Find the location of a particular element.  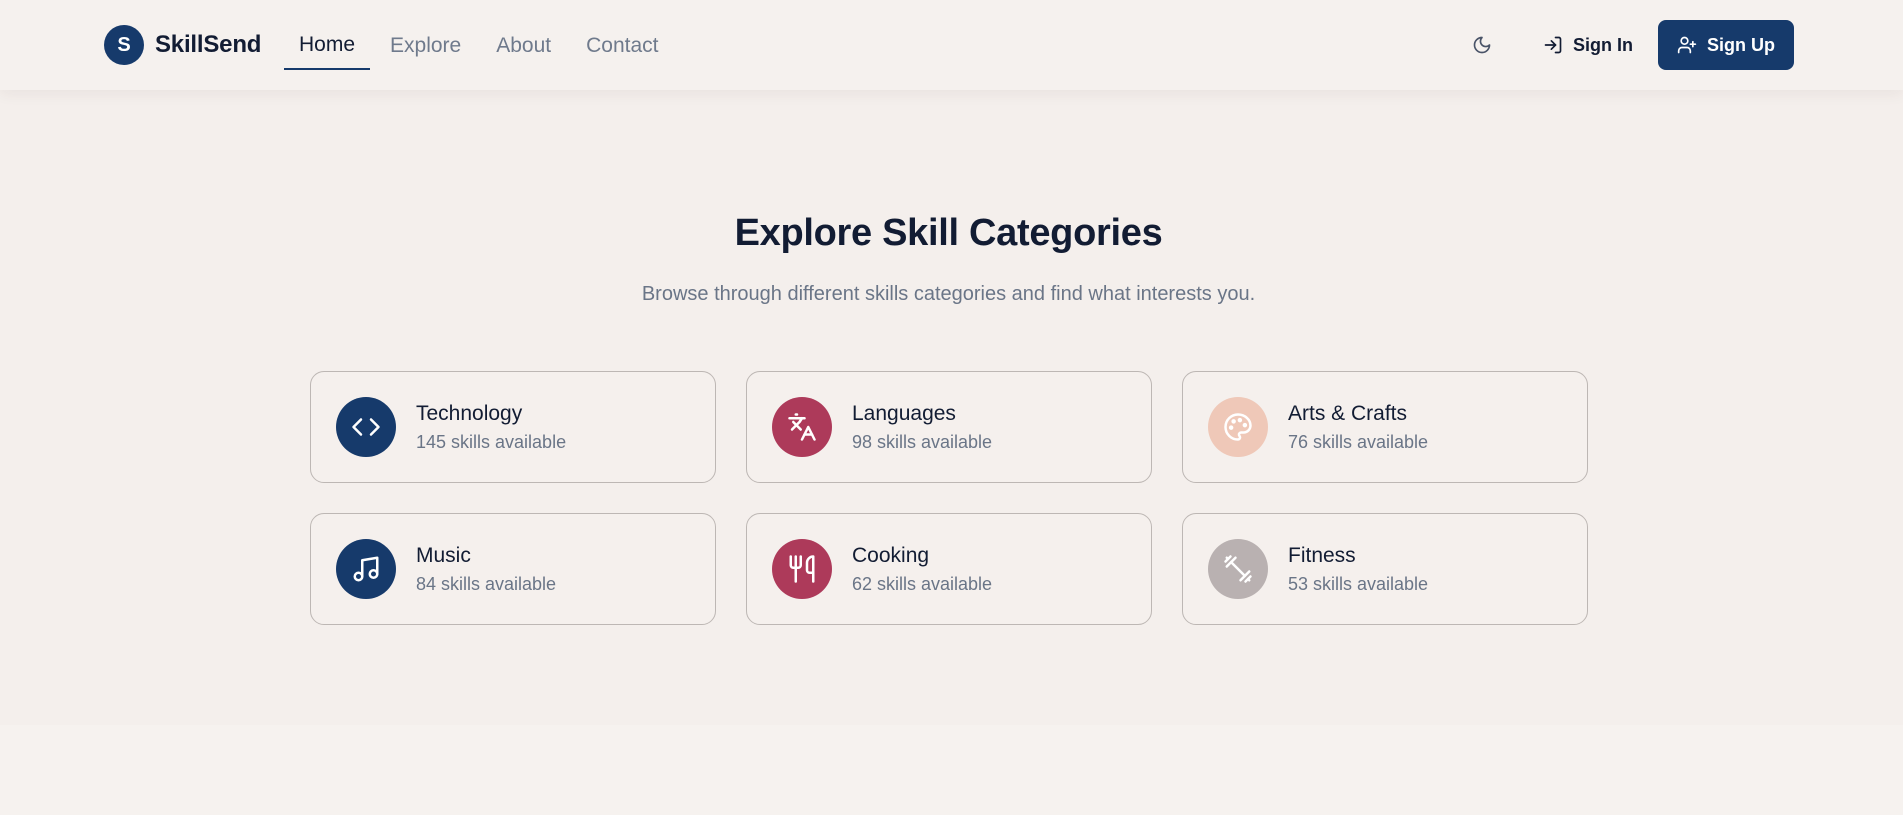

category-count: 98 skills available is located at coordinates (922, 441).